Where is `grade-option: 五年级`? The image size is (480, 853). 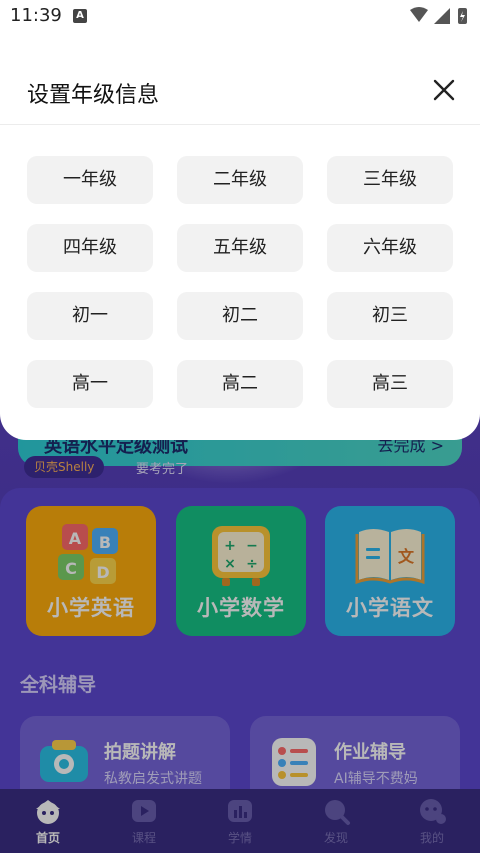
grade-option: 五年级 is located at coordinates (240, 248).